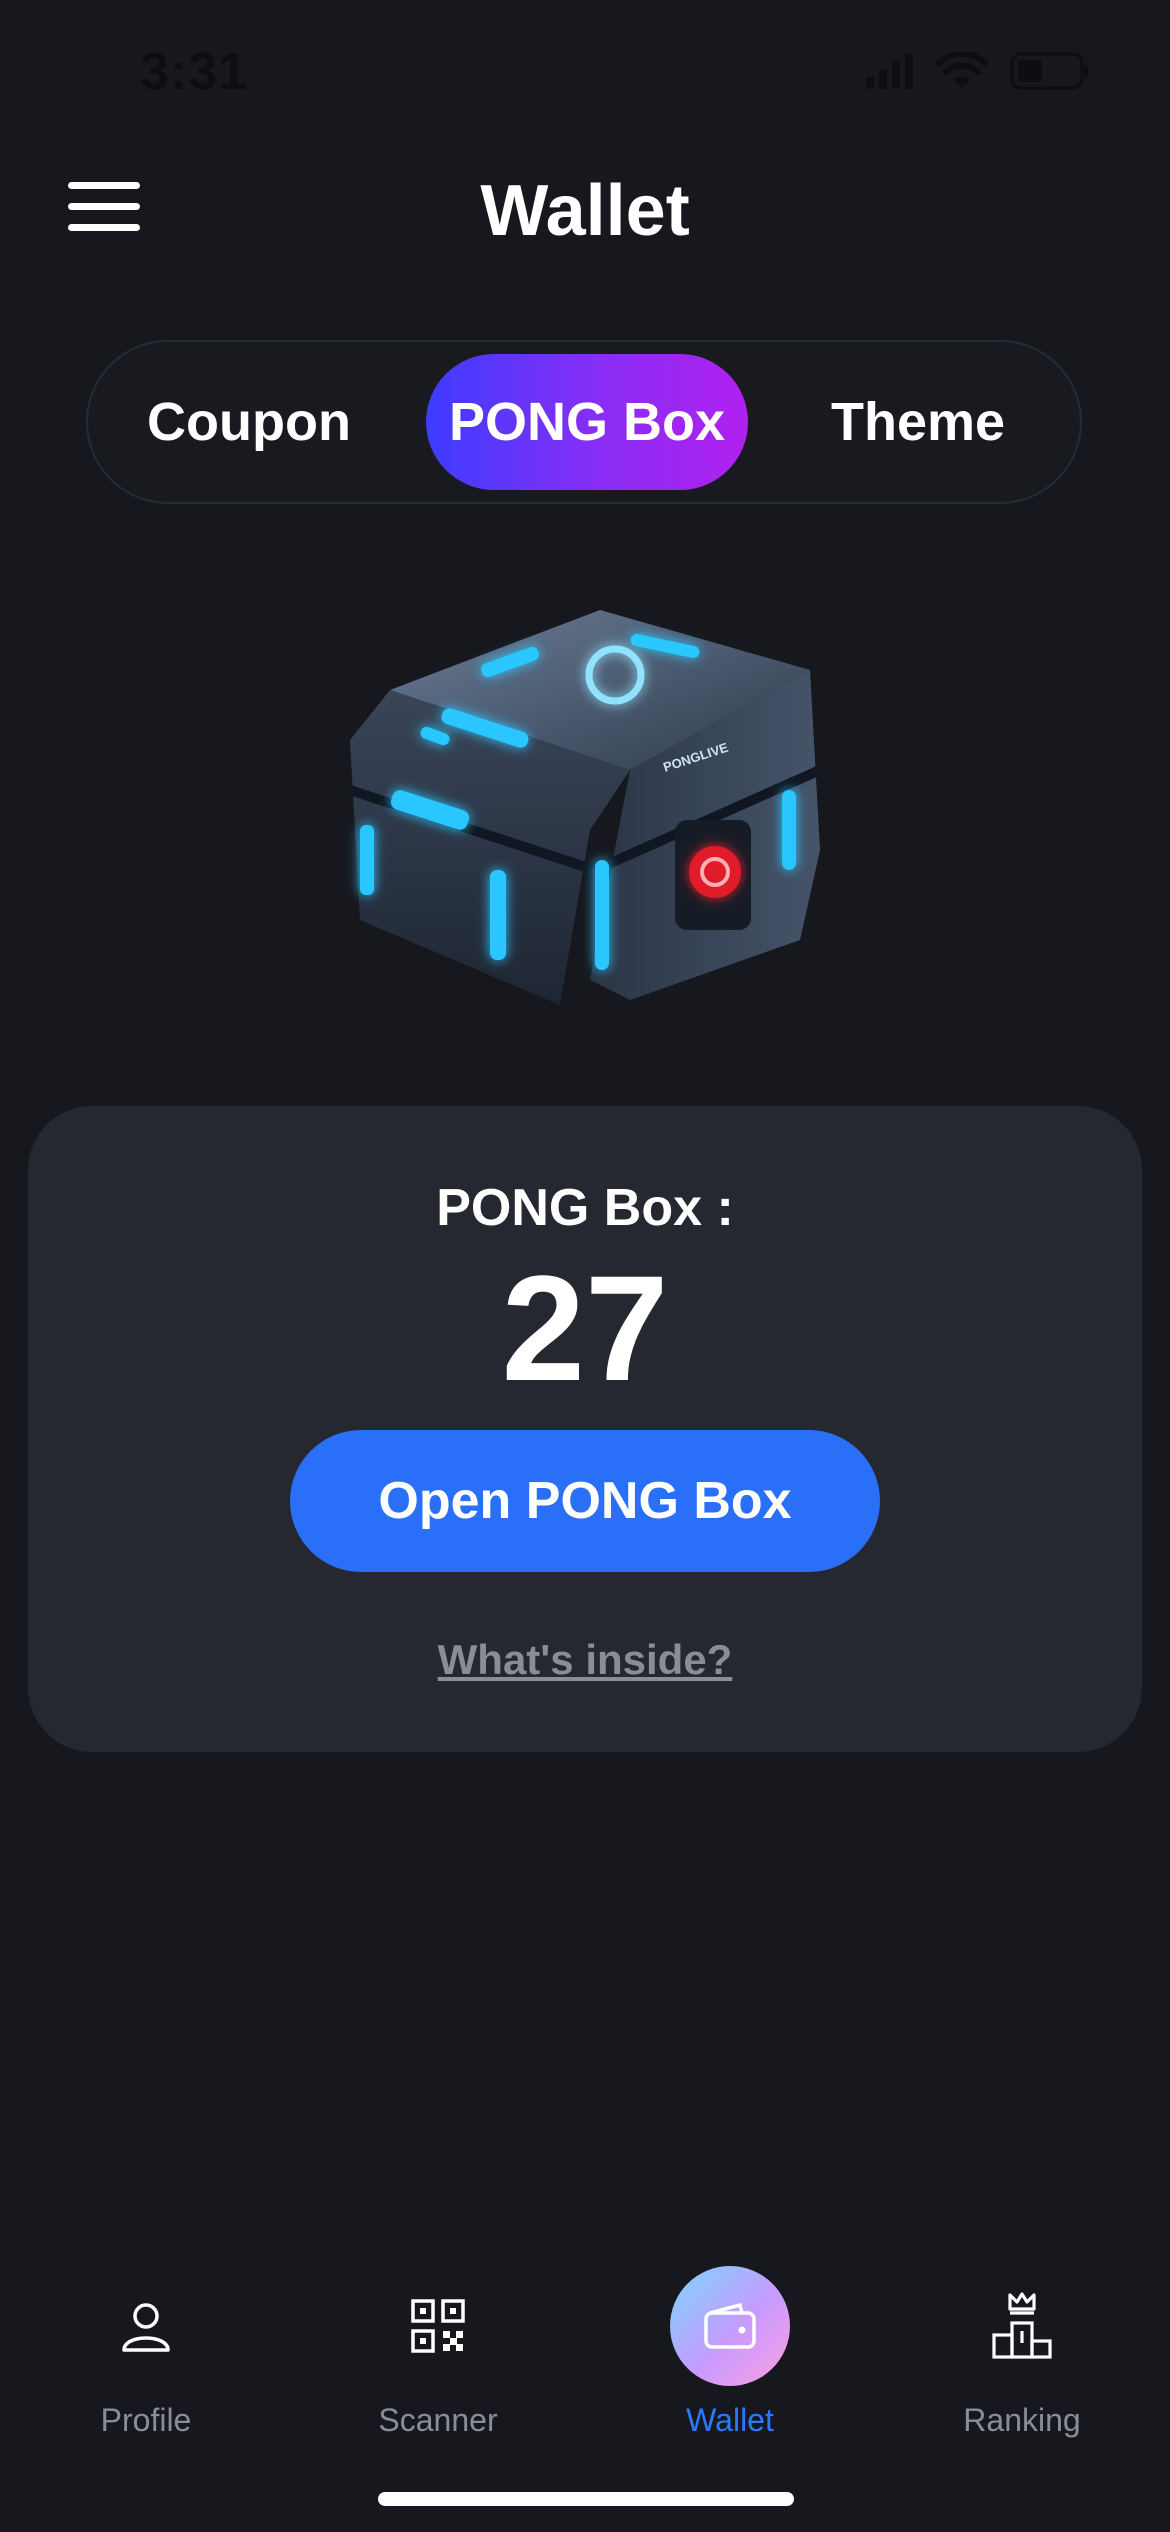 This screenshot has height=2532, width=1170. Describe the element at coordinates (438, 2326) in the screenshot. I see `qr-code-icon` at that location.